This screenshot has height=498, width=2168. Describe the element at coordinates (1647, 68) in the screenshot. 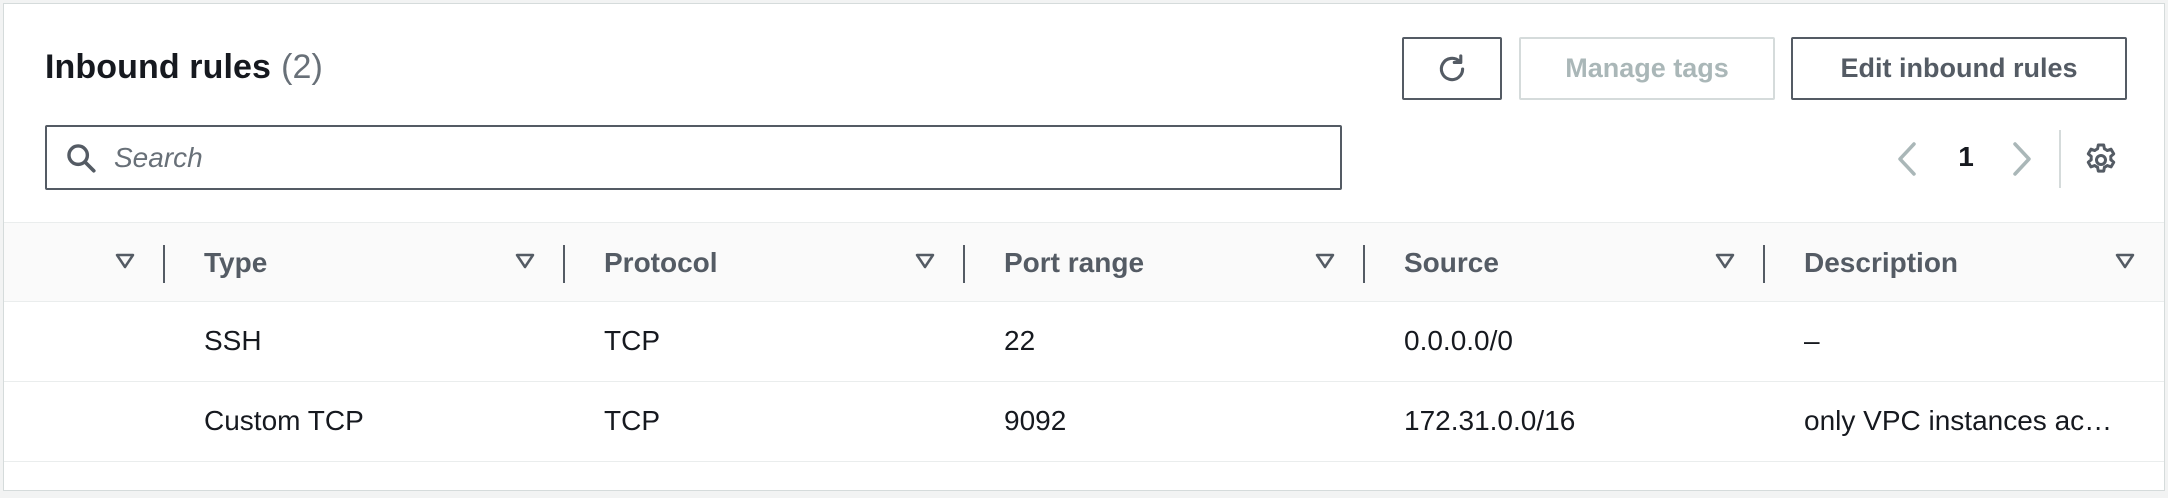

I see `manage-tags-button: Manage tags` at that location.